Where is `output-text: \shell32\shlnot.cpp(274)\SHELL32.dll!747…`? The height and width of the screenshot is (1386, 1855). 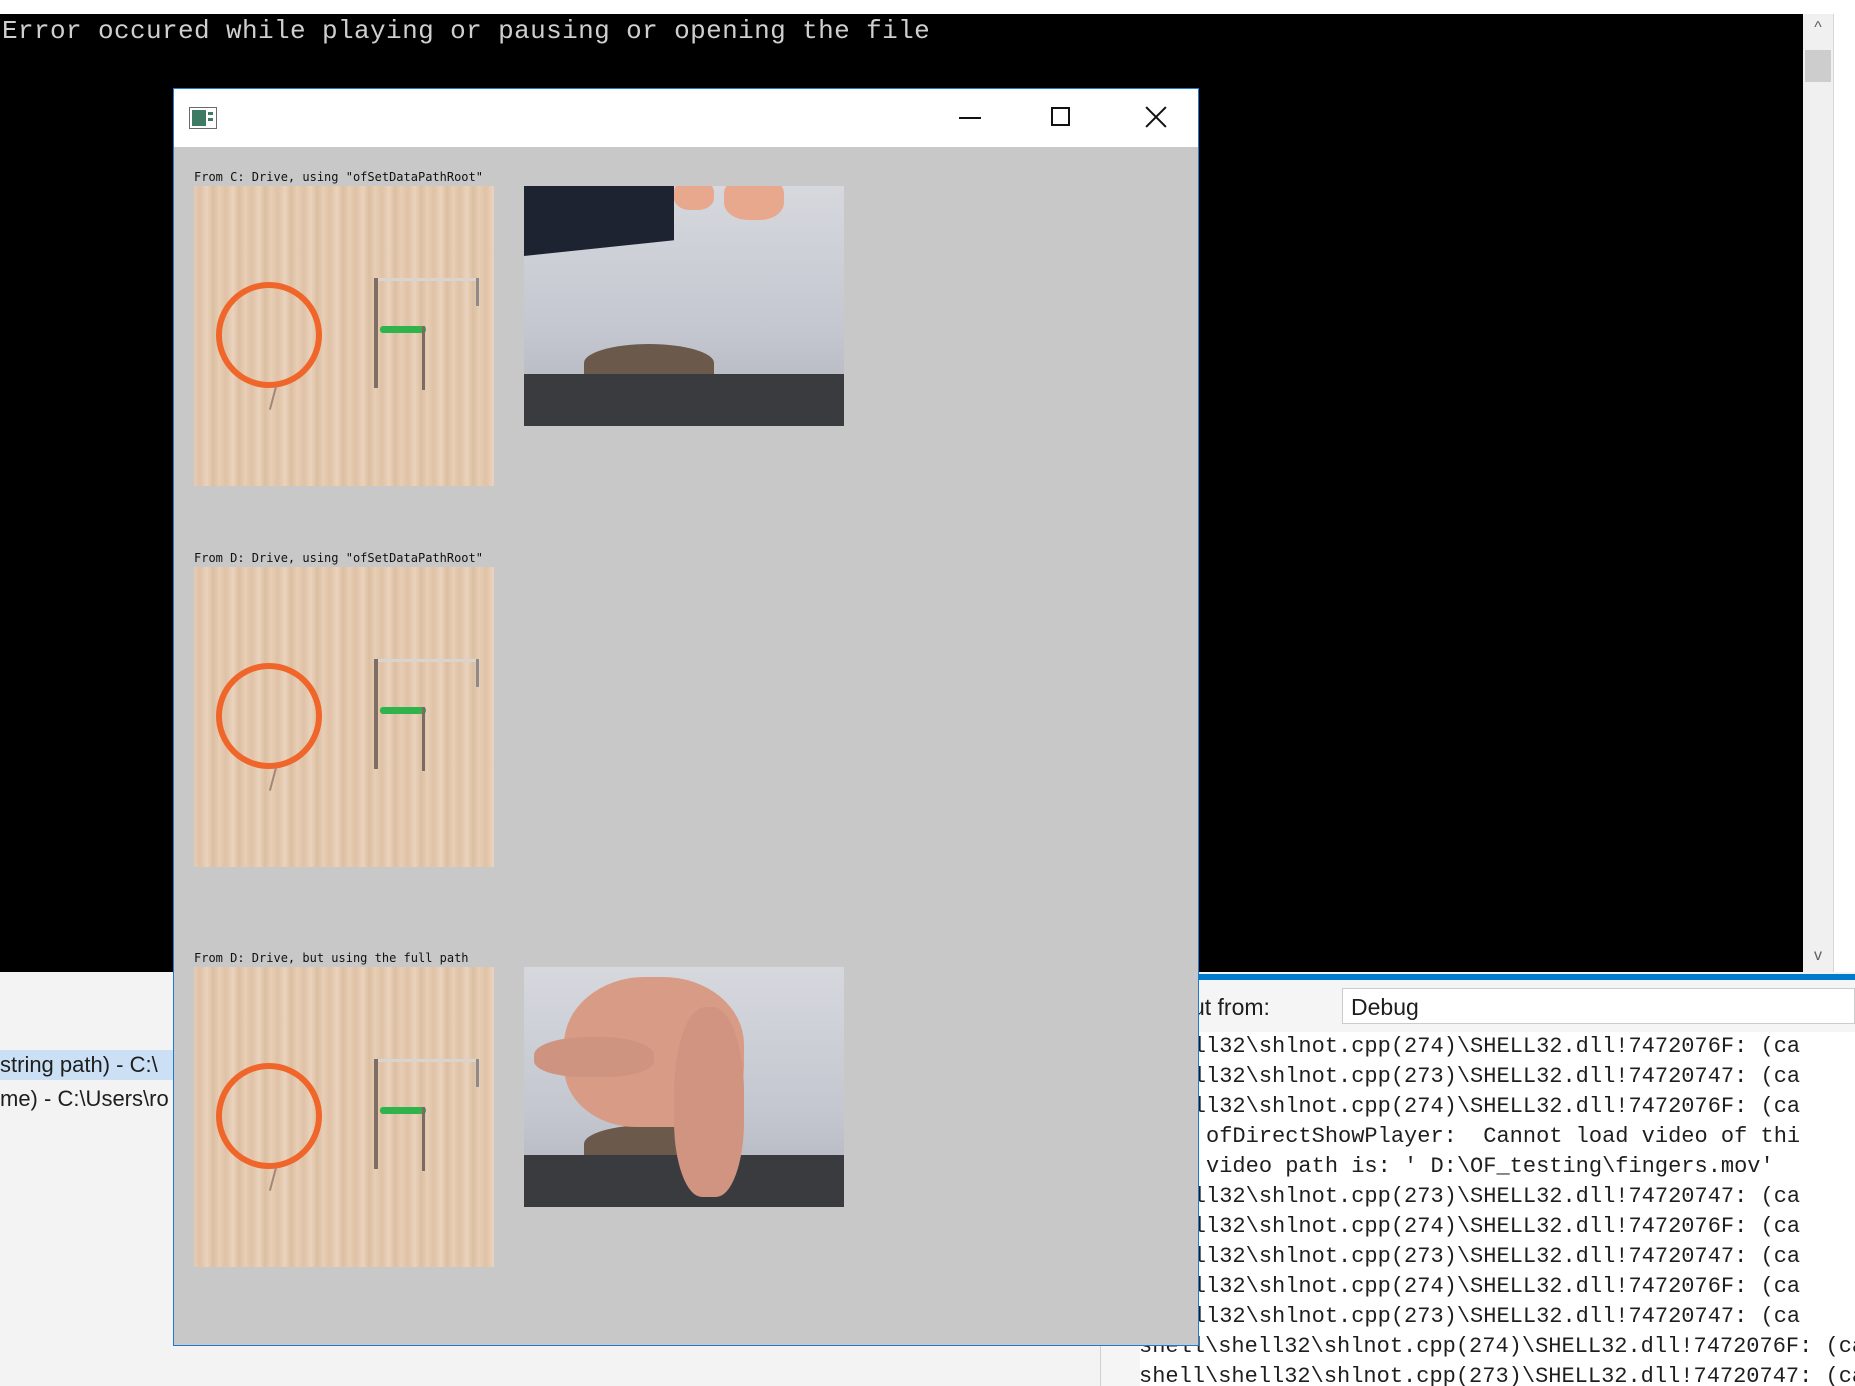 output-text: \shell32\shlnot.cpp(274)\SHELL32.dll!747… is located at coordinates (1497, 1209).